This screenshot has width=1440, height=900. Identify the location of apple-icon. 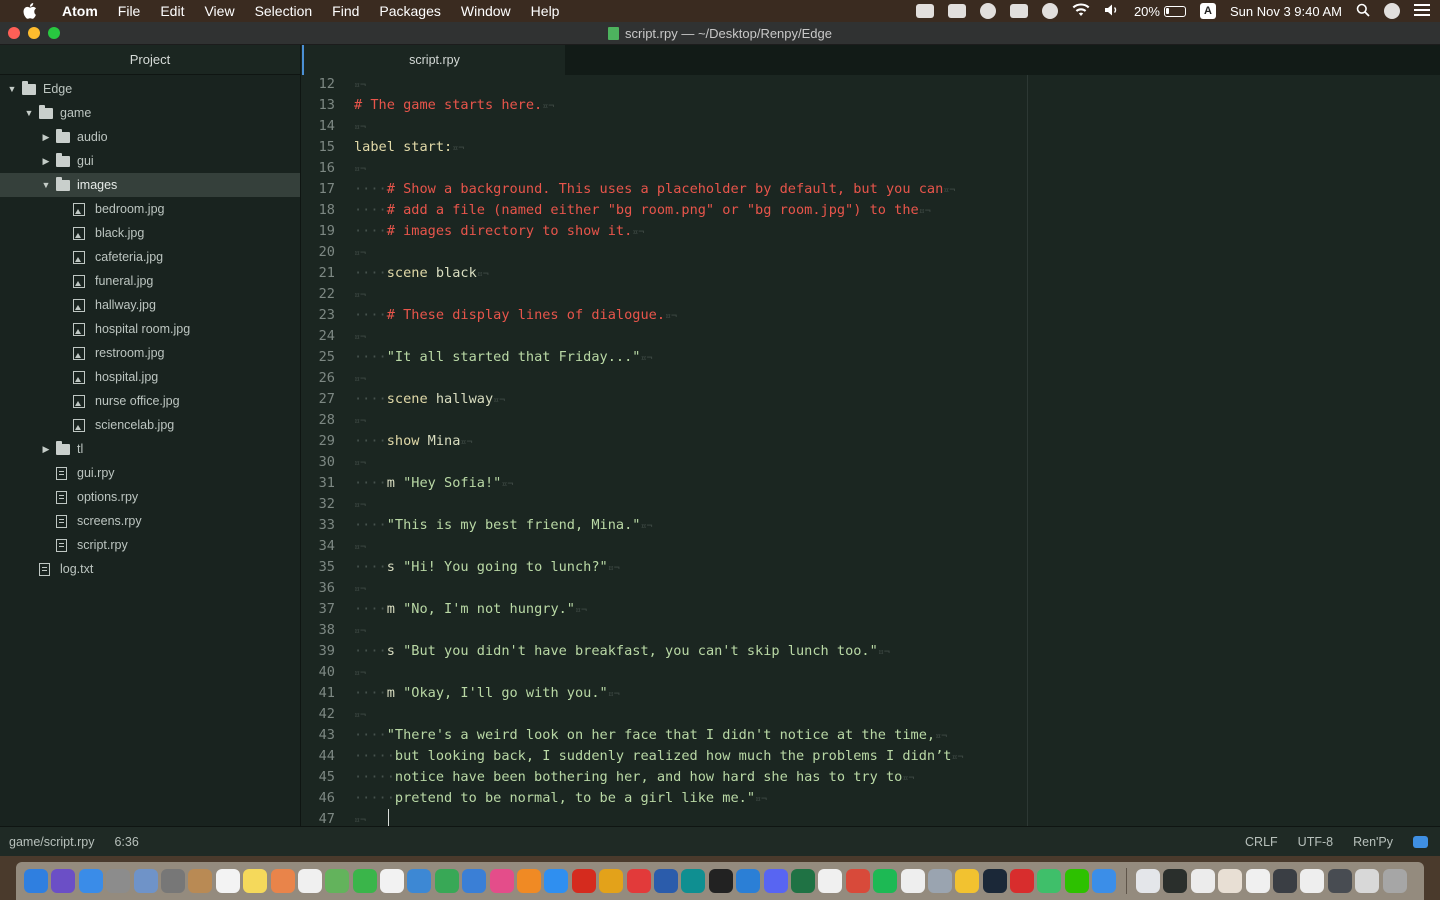
(30, 11).